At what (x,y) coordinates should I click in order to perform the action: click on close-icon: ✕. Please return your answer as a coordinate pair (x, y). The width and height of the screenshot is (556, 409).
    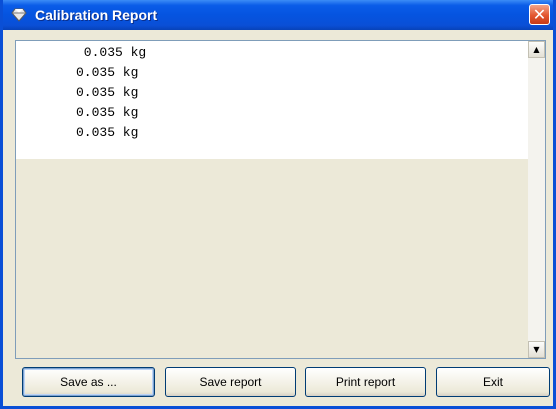
    Looking at the image, I should click on (539, 14).